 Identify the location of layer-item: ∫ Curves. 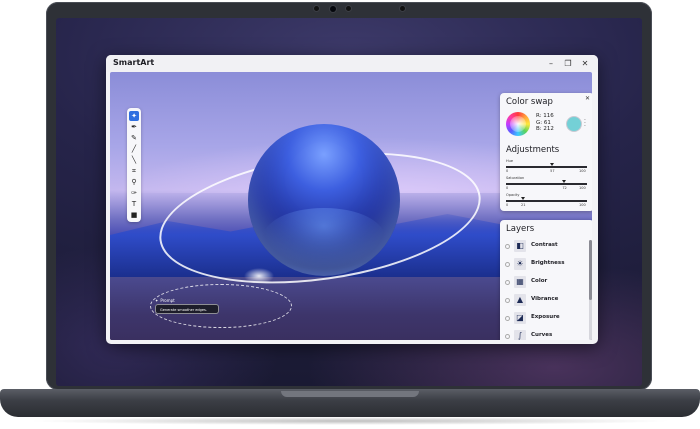
(544, 334).